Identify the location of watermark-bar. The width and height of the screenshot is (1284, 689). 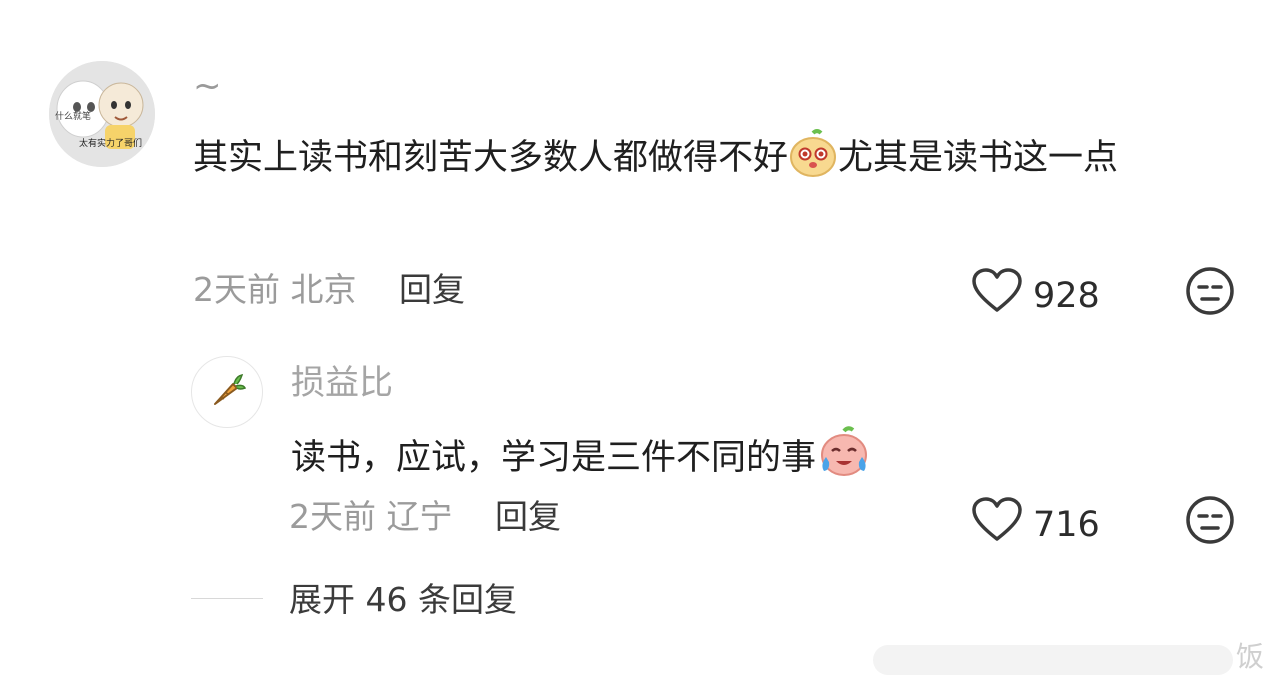
(1053, 660).